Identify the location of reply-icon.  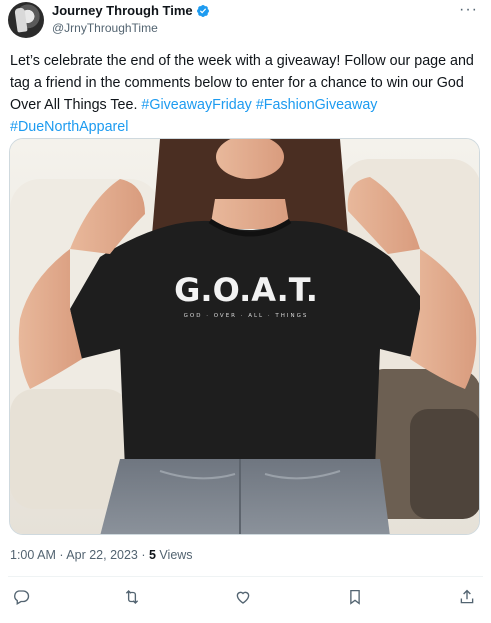
(22, 597).